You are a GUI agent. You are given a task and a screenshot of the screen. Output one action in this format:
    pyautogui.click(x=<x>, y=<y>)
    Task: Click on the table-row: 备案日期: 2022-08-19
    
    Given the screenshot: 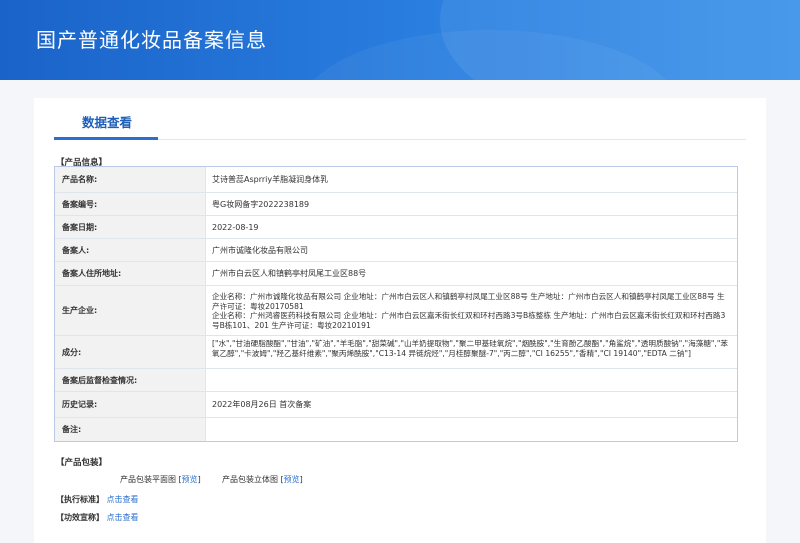 What is the action you would take?
    pyautogui.click(x=396, y=227)
    